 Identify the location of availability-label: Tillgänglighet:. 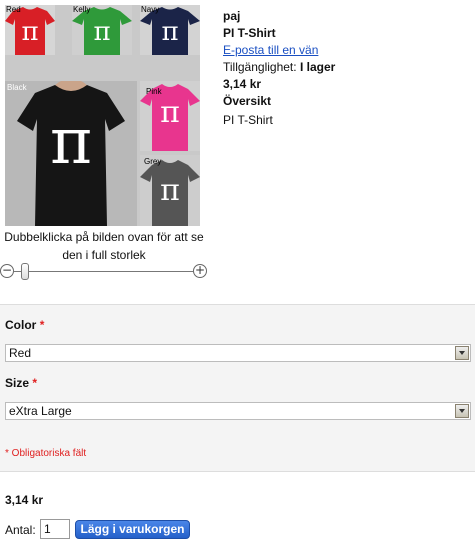
(260, 67).